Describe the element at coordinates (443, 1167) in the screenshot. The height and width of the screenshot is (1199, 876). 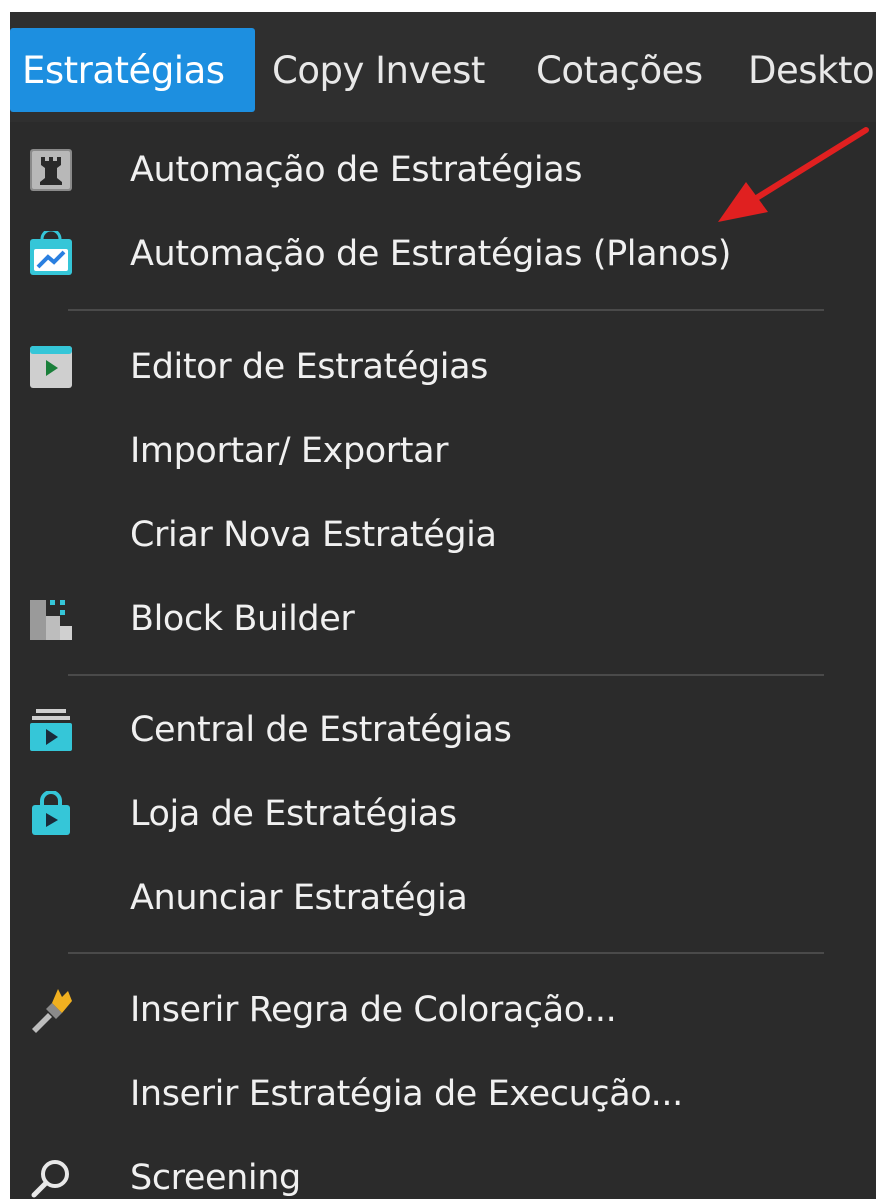
I see `menu-item-screening: Screening` at that location.